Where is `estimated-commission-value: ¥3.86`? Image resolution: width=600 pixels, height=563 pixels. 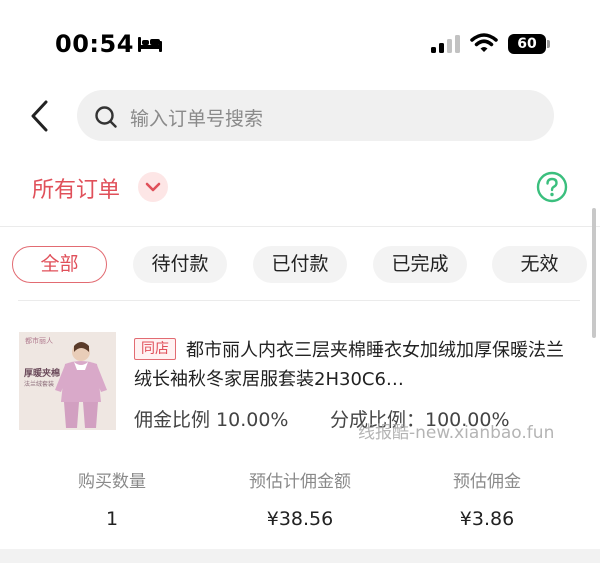
estimated-commission-value: ¥3.86 is located at coordinates (487, 519).